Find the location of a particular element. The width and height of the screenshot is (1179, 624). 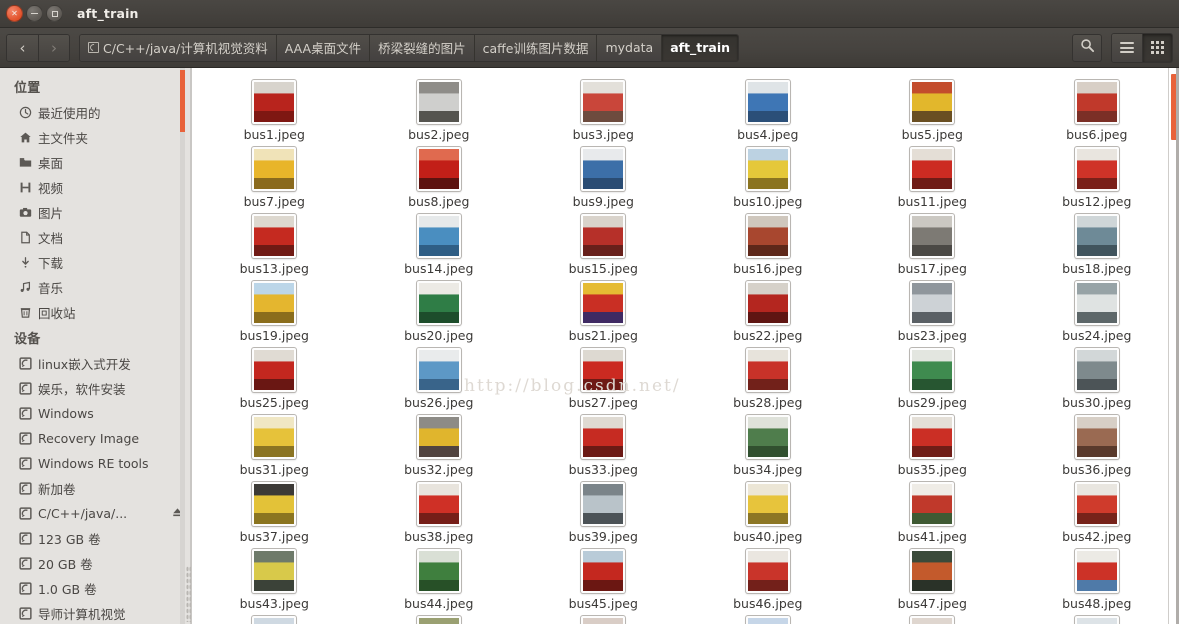

file-item: bus19.jpeg is located at coordinates (274, 310).